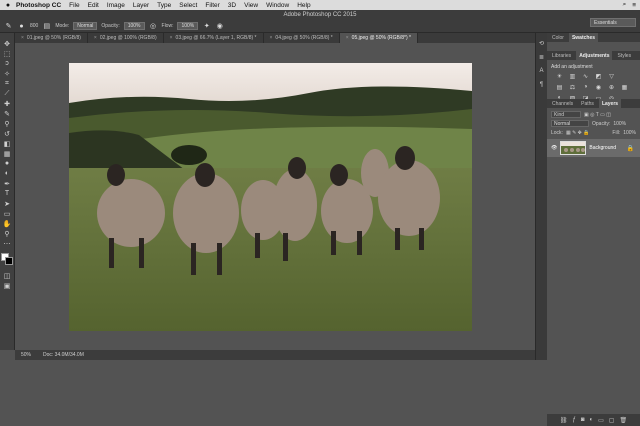 This screenshot has height=426, width=640. Describe the element at coordinates (7, 223) in the screenshot. I see `hand-tool-icon: ✋` at that location.